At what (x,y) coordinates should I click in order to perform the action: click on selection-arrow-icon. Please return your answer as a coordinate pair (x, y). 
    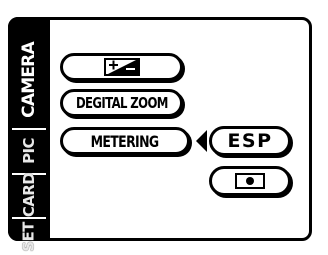
    Looking at the image, I should click on (201, 141).